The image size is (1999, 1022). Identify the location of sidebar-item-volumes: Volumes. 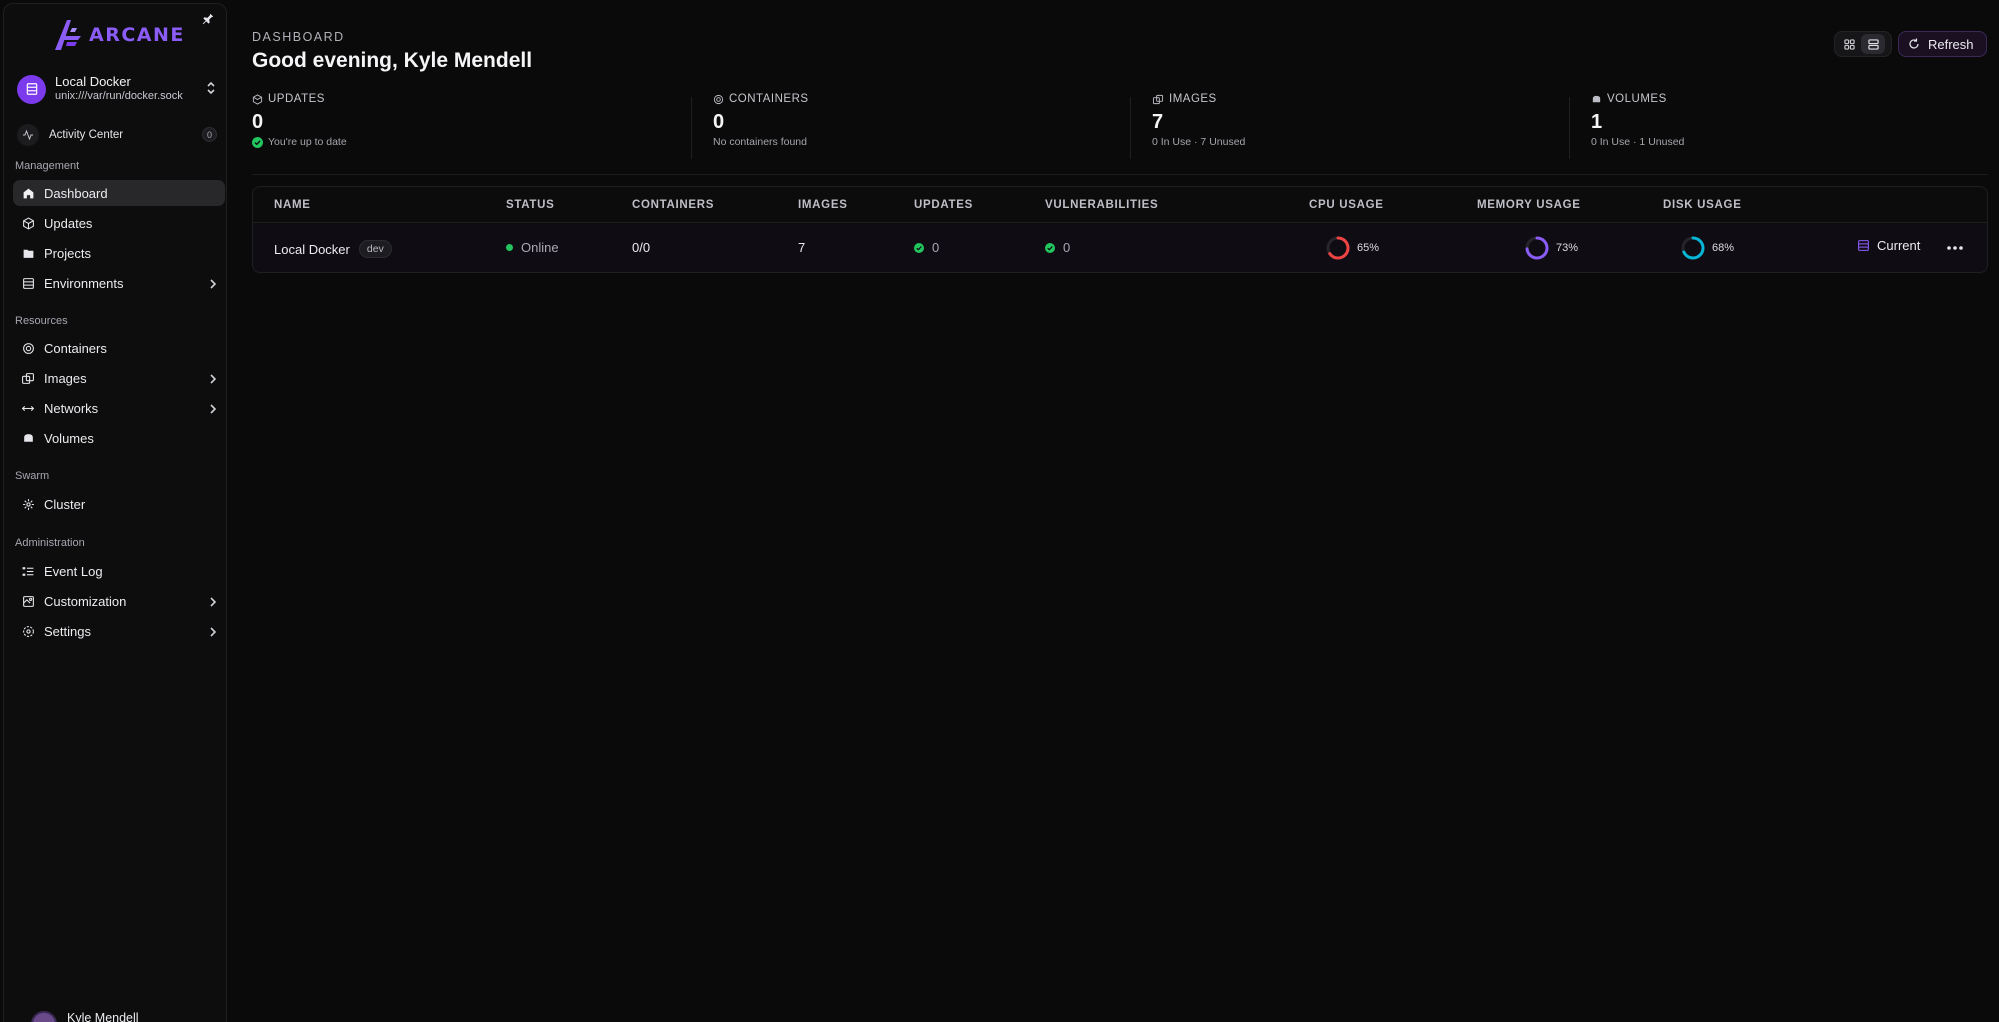
(119, 438).